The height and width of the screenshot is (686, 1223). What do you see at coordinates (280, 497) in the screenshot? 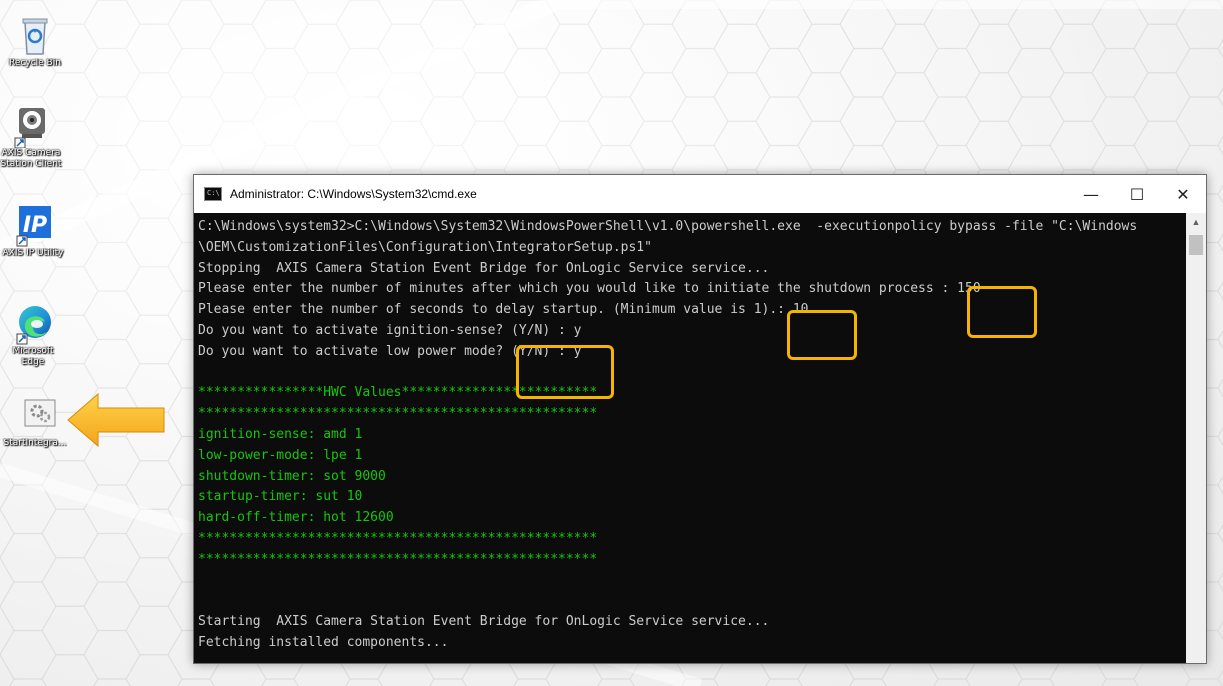
I see `console-line: startup-timer: sut 10` at bounding box center [280, 497].